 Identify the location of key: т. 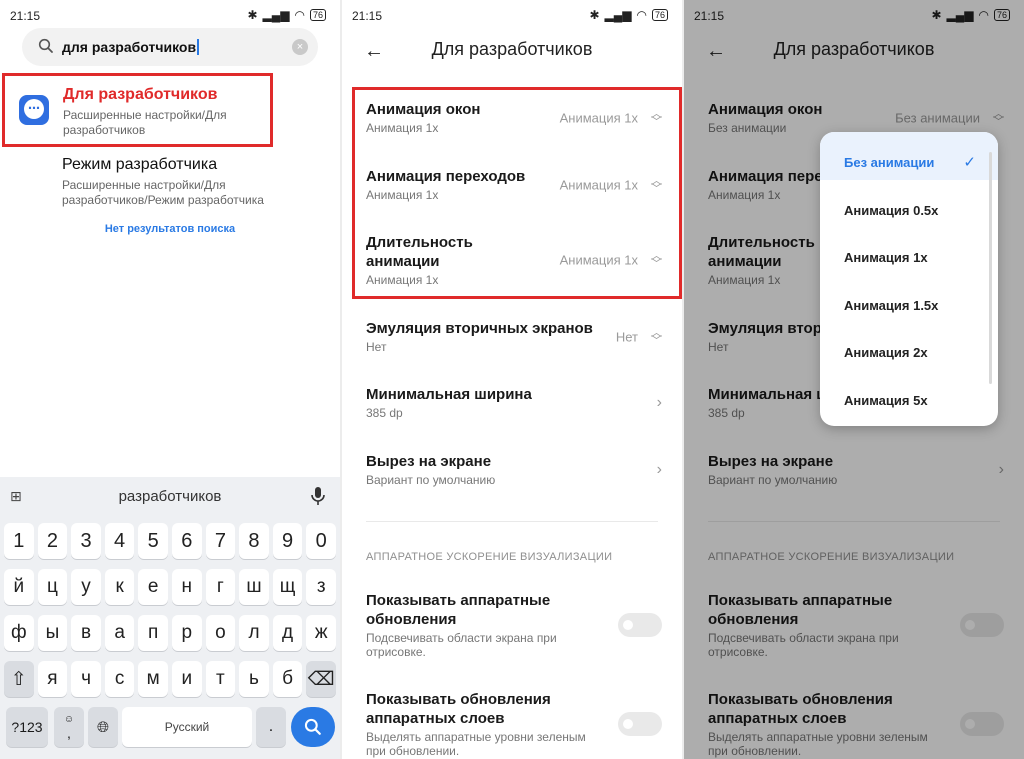
(220, 679).